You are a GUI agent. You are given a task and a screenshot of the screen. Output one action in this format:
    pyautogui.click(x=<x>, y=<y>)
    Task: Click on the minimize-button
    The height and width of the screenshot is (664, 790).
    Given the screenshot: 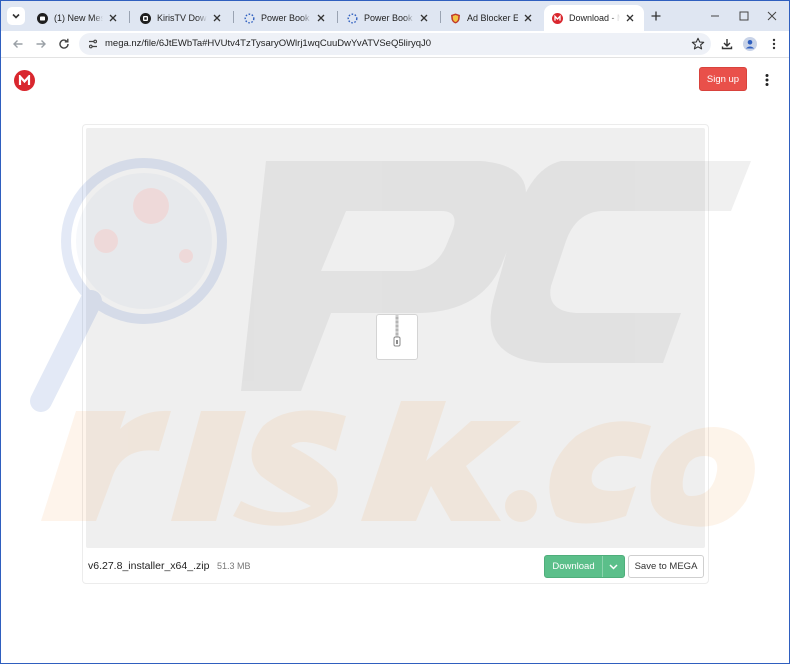 What is the action you would take?
    pyautogui.click(x=715, y=16)
    